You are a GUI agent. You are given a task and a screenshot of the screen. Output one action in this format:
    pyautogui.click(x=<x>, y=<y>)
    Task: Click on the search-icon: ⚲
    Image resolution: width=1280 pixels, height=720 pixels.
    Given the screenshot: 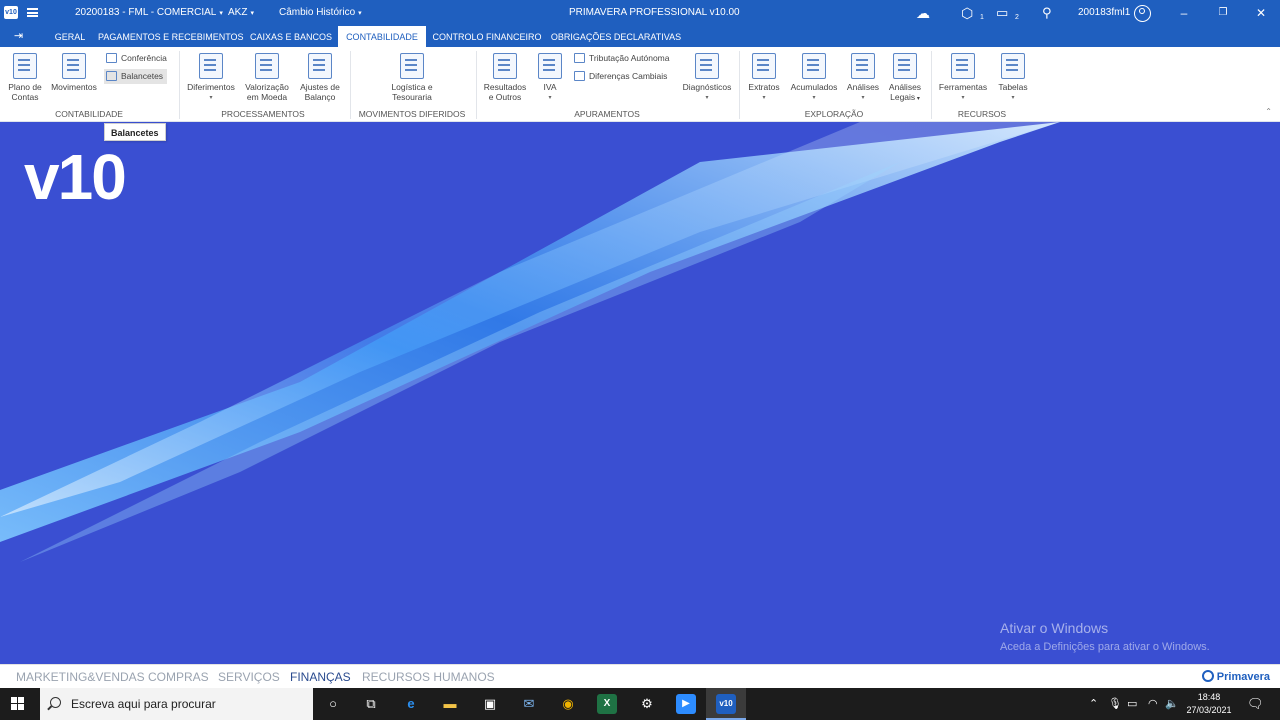 What is the action you would take?
    pyautogui.click(x=1047, y=13)
    